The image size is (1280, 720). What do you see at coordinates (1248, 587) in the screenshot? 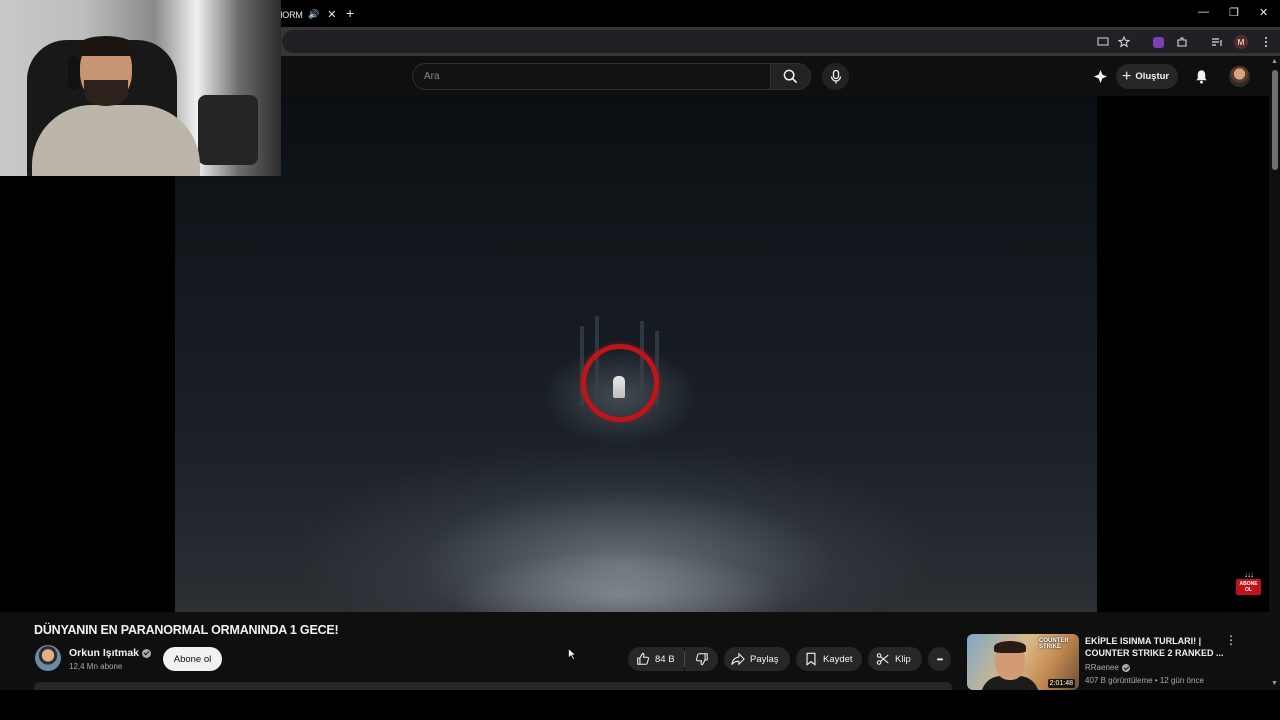
I see `watermark-label: ABONE OL` at bounding box center [1248, 587].